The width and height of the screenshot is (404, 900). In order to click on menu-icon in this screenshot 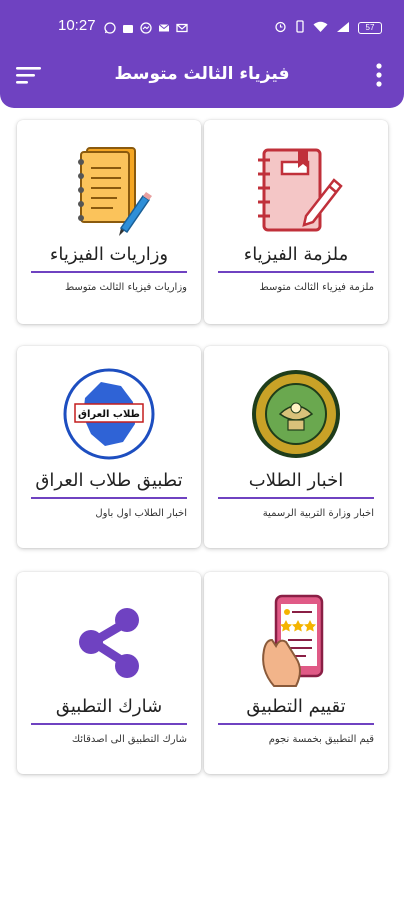, I will do `click(29, 75)`.